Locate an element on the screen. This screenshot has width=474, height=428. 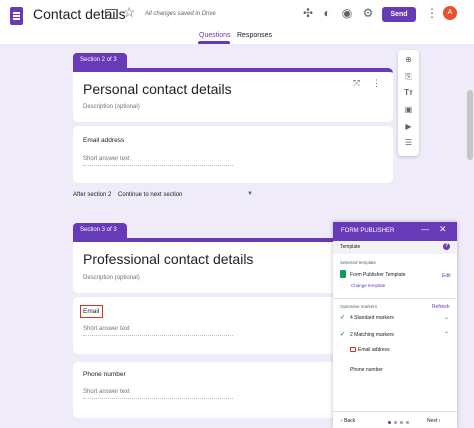
selected-template-label: Selected template is located at coordinates (358, 262).